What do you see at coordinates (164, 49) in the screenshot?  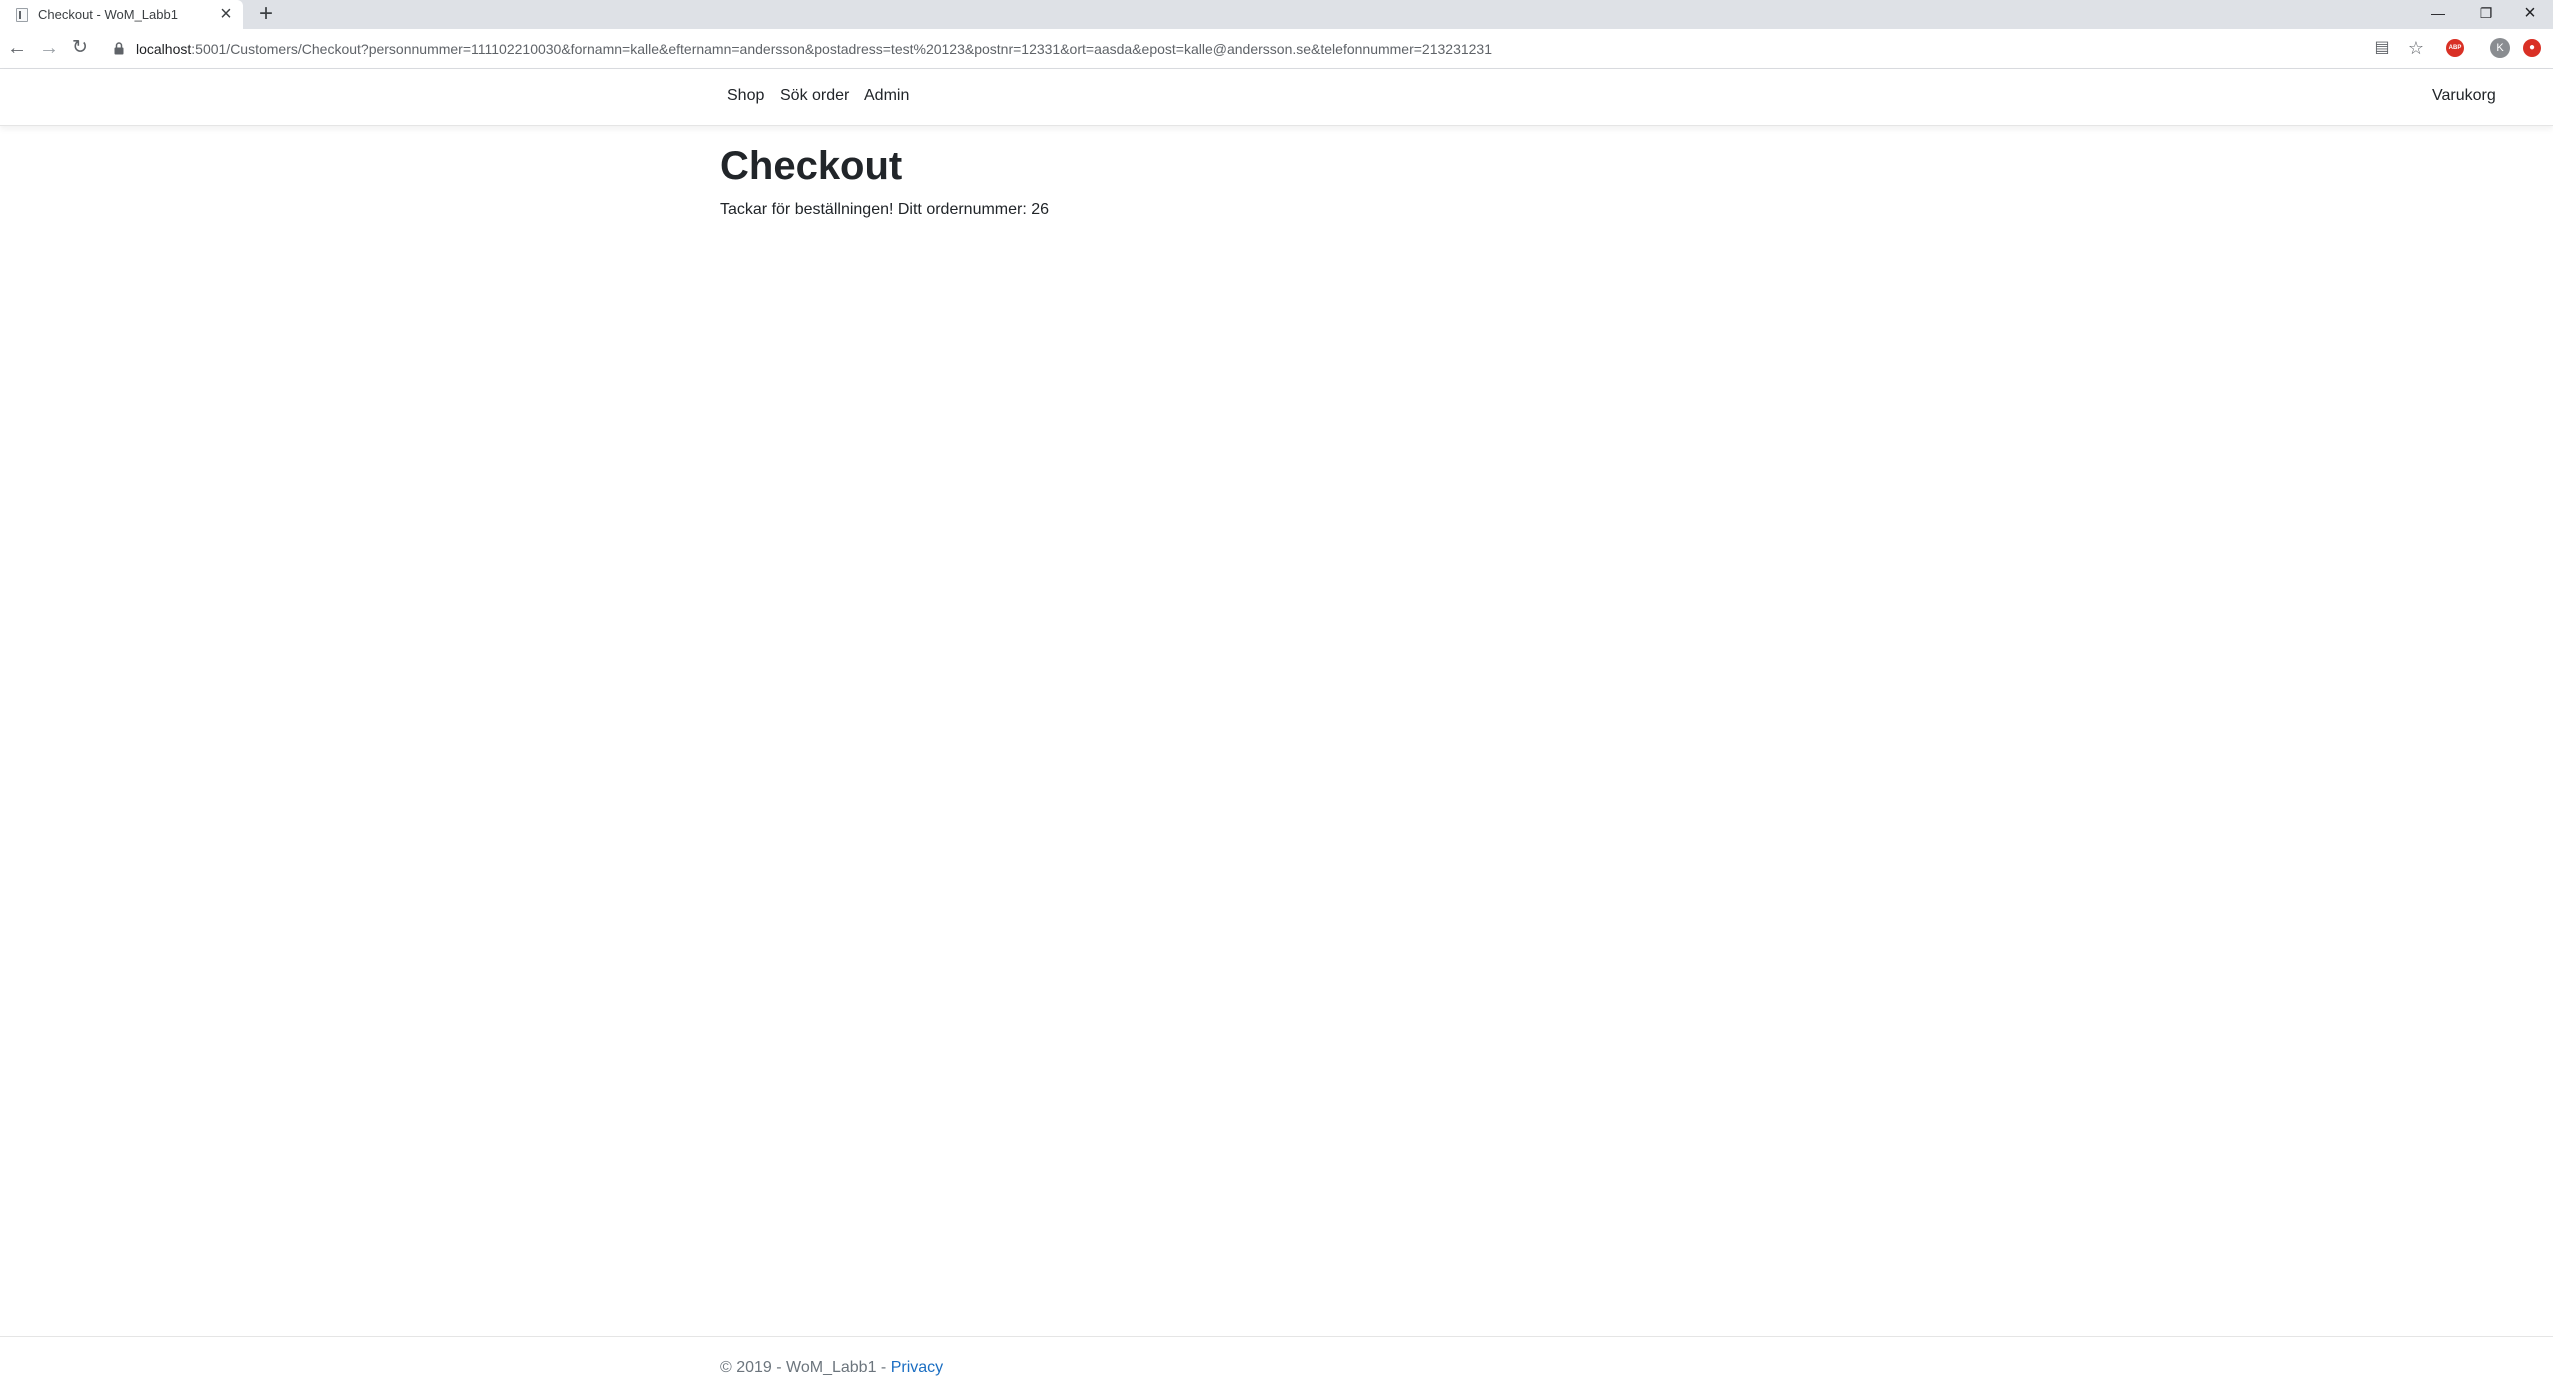 I see `url-host: localhost` at bounding box center [164, 49].